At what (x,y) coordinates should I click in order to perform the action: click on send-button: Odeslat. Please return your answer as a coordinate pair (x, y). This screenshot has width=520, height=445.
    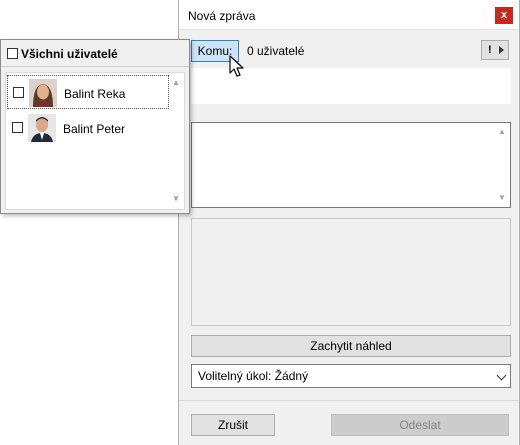
    Looking at the image, I should click on (420, 425).